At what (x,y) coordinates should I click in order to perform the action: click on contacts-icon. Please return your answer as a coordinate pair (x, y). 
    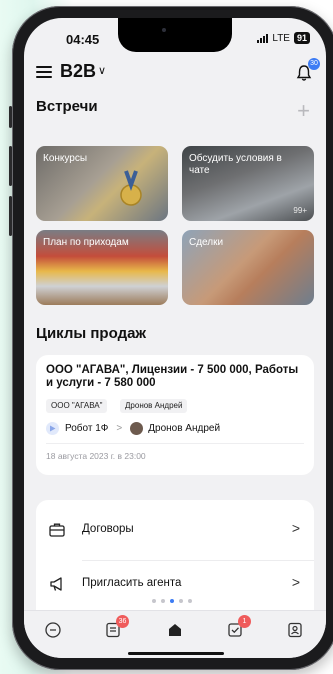
    Looking at the image, I should click on (295, 630).